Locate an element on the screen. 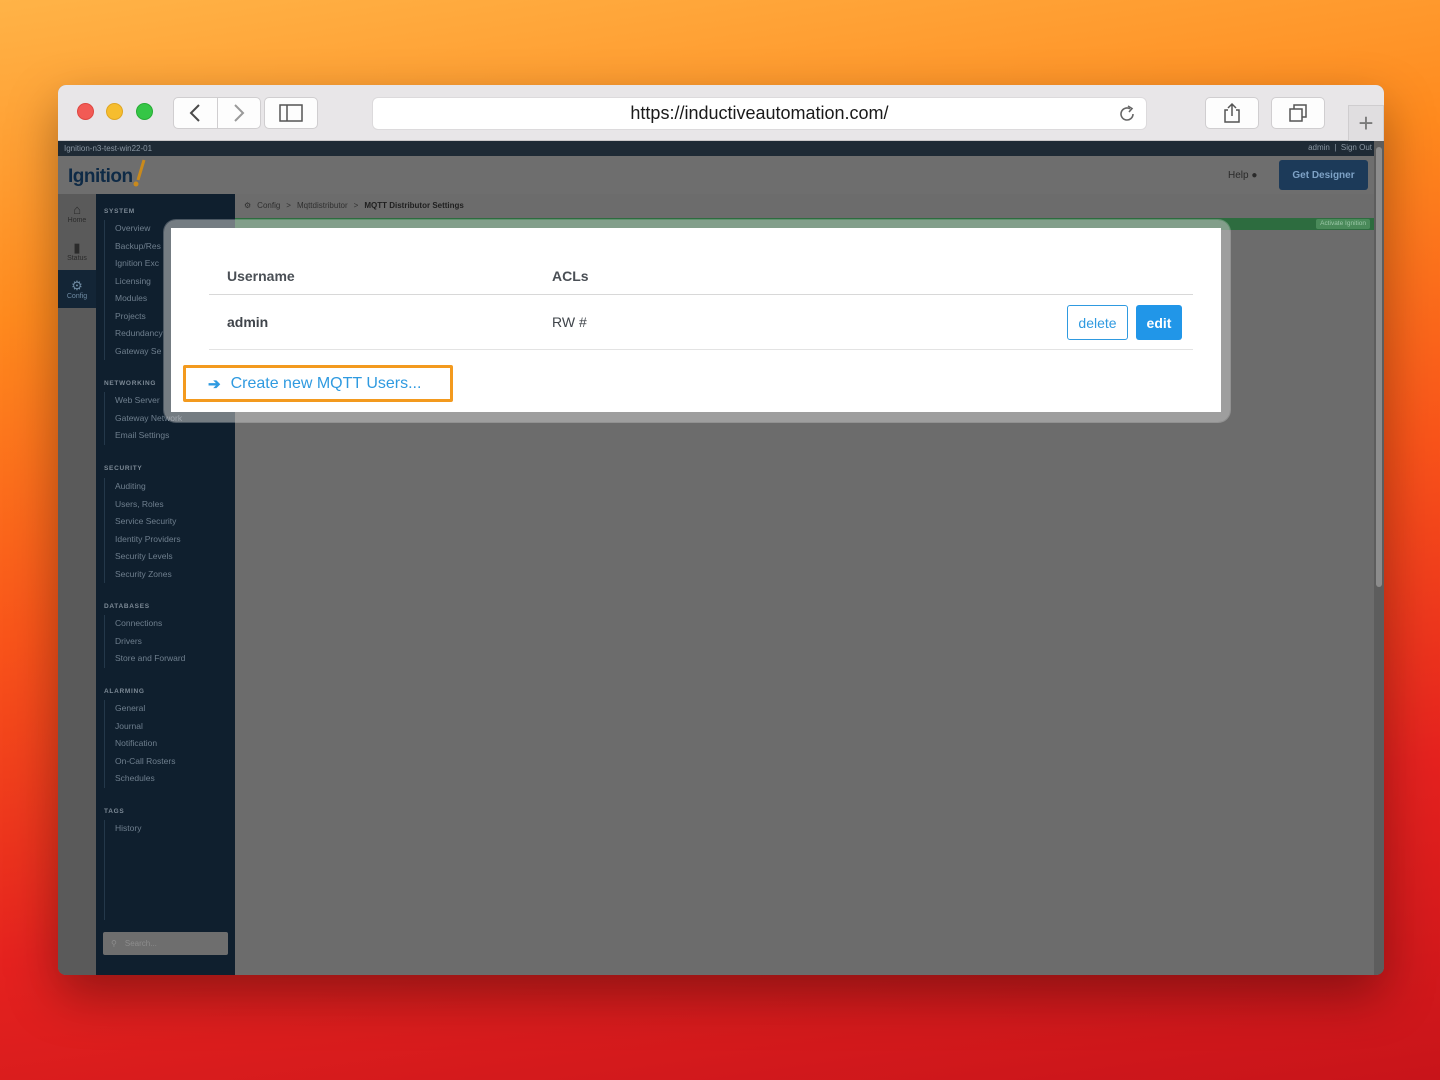 This screenshot has height=1080, width=1440. ignition-logo: Ignition is located at coordinates (100, 177).